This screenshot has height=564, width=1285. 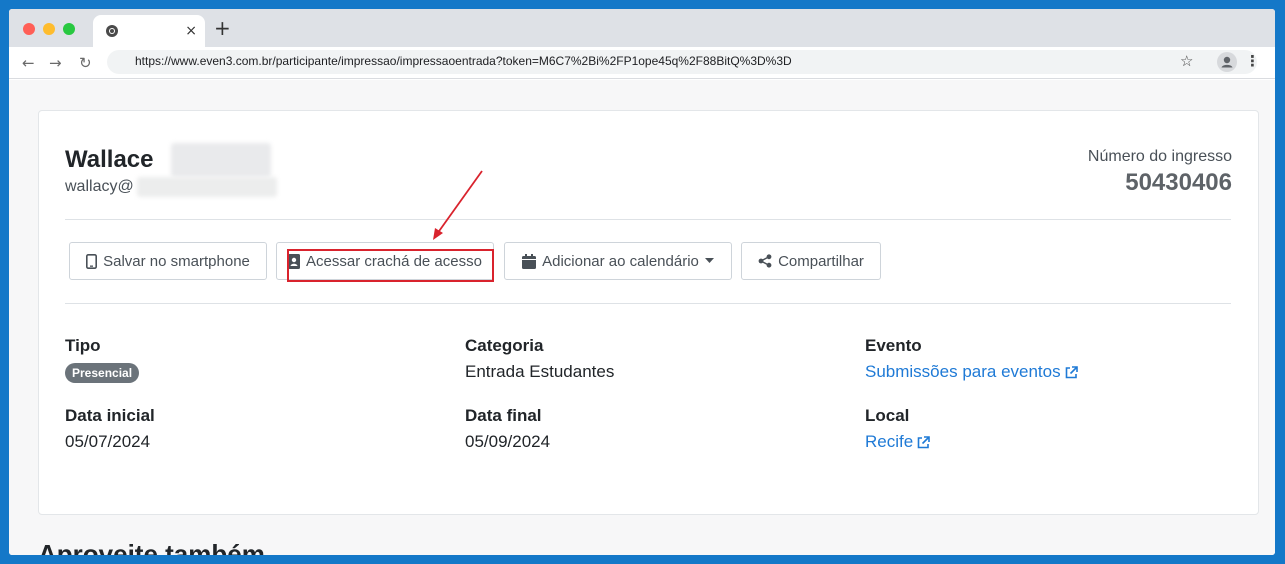 I want to click on data-final-label: Data final, so click(x=503, y=415).